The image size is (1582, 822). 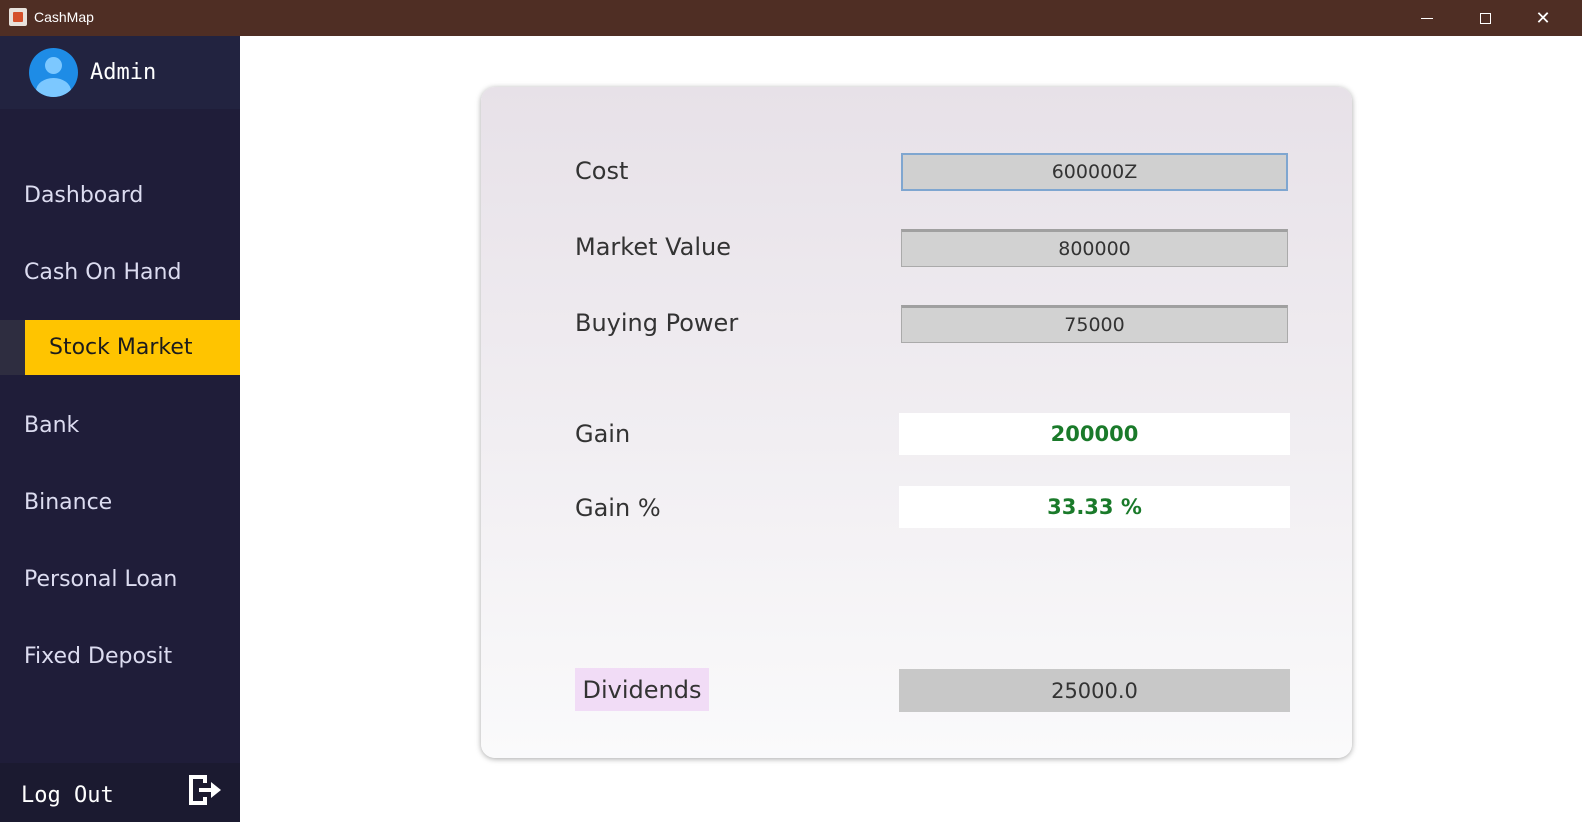 I want to click on logout-label: Log Out, so click(x=67, y=795).